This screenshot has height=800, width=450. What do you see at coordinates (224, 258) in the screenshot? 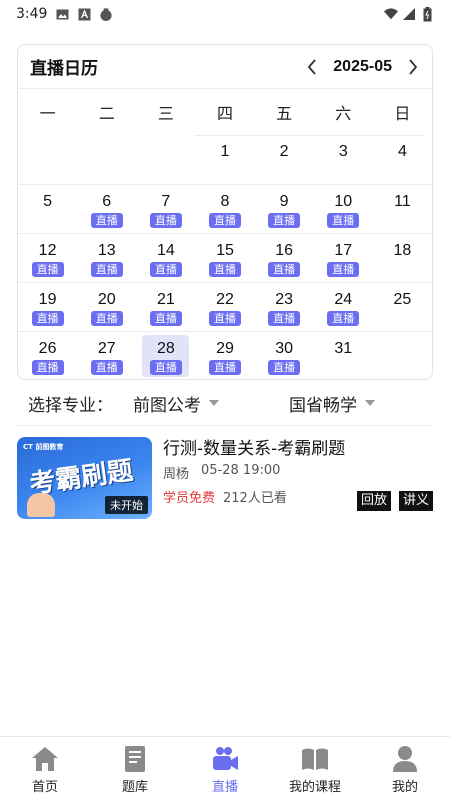
I see `calendar-day-15: 15 直播` at bounding box center [224, 258].